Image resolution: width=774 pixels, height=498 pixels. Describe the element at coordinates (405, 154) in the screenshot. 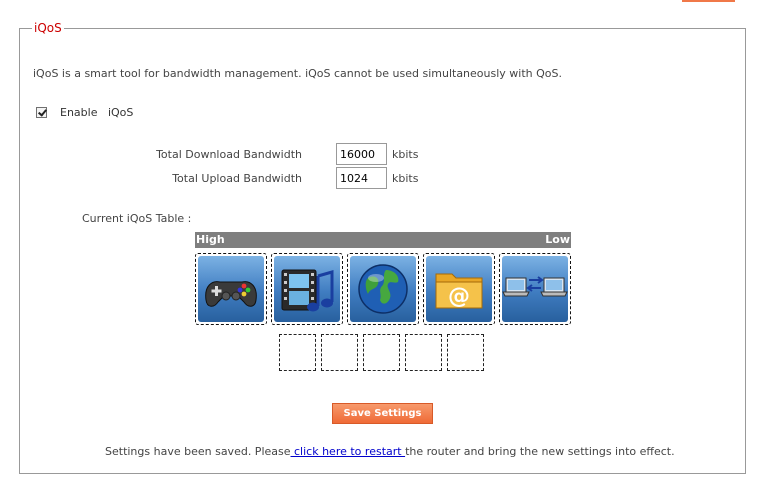

I see `download-unit-label: kbits` at that location.